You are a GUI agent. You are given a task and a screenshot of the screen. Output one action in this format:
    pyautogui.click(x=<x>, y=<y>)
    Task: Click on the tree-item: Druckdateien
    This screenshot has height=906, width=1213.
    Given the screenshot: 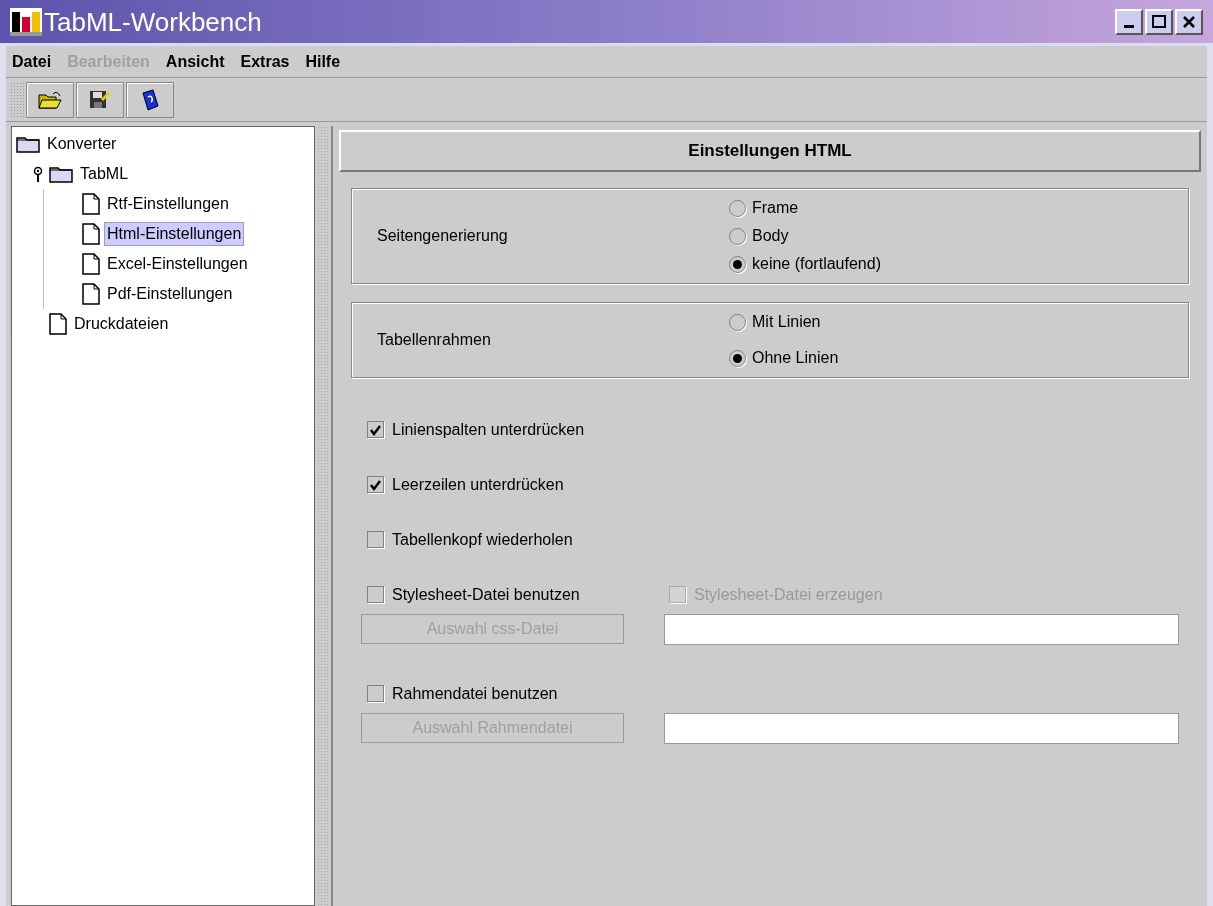 What is the action you would take?
    pyautogui.click(x=121, y=324)
    